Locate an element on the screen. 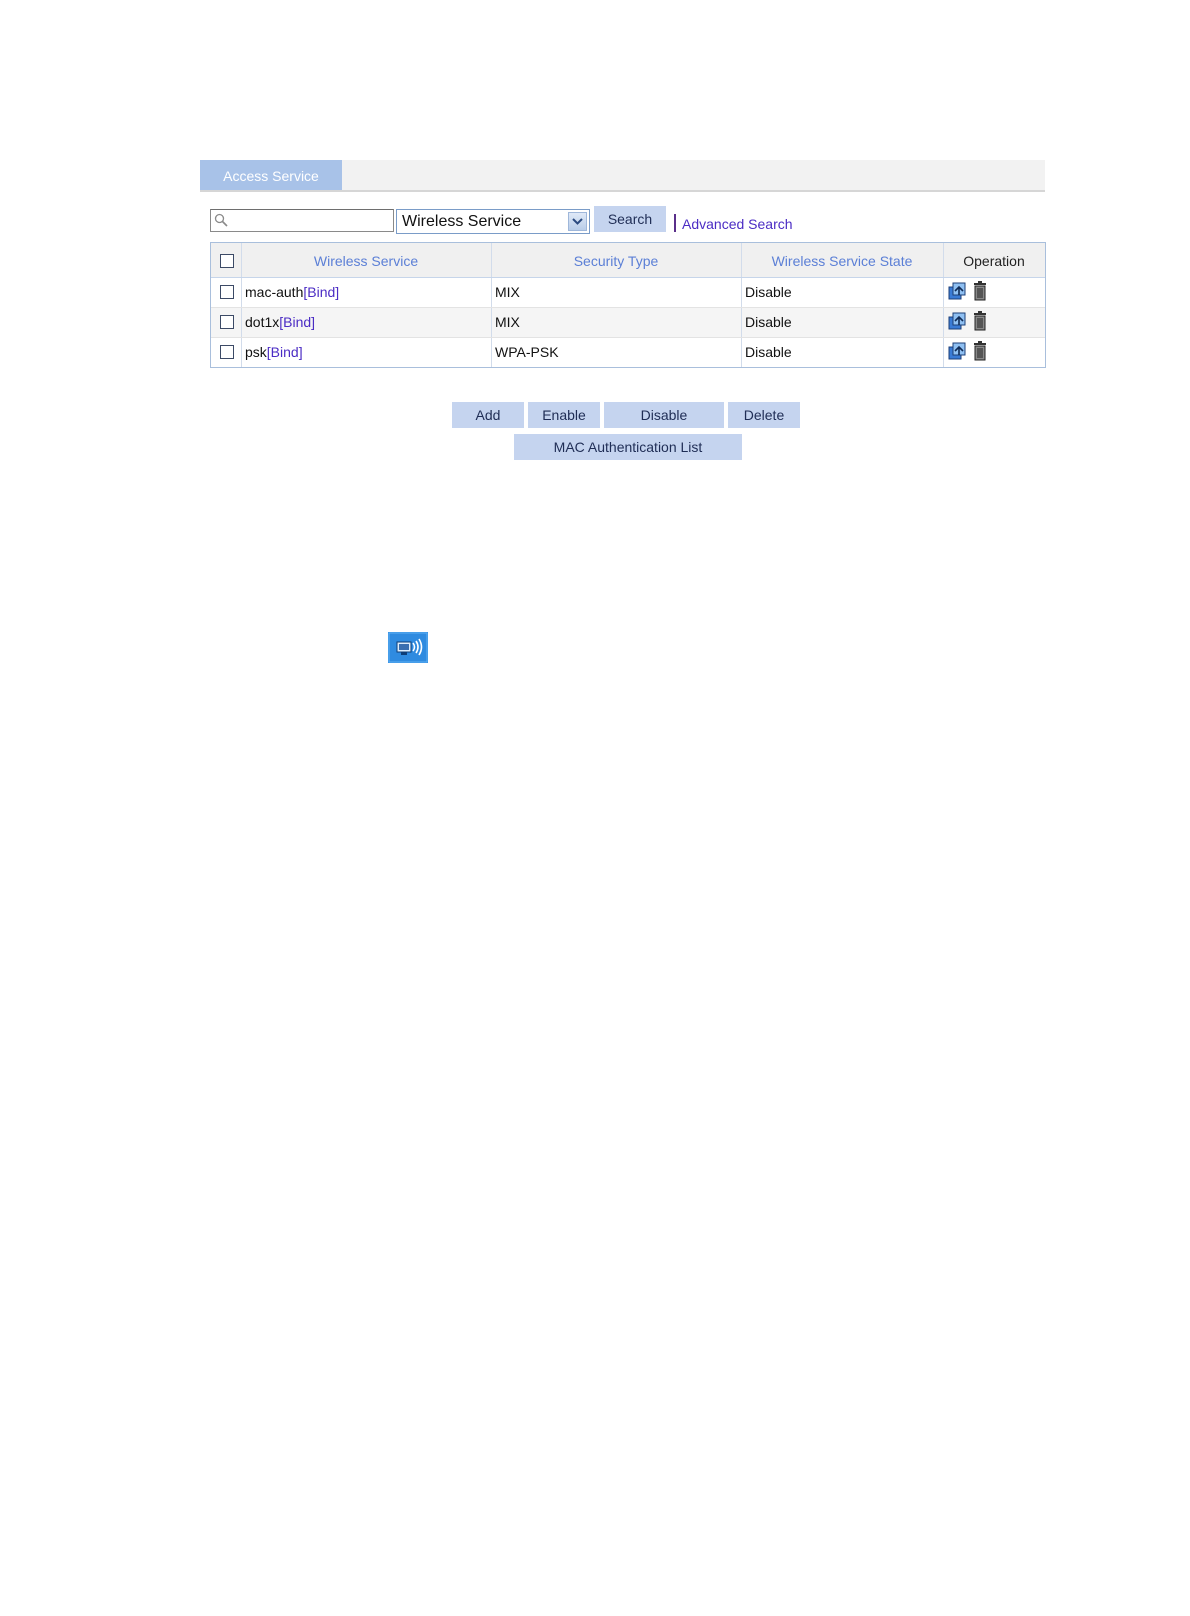 The width and height of the screenshot is (1190, 1616). search-field-select: Wireless Service is located at coordinates (493, 221).